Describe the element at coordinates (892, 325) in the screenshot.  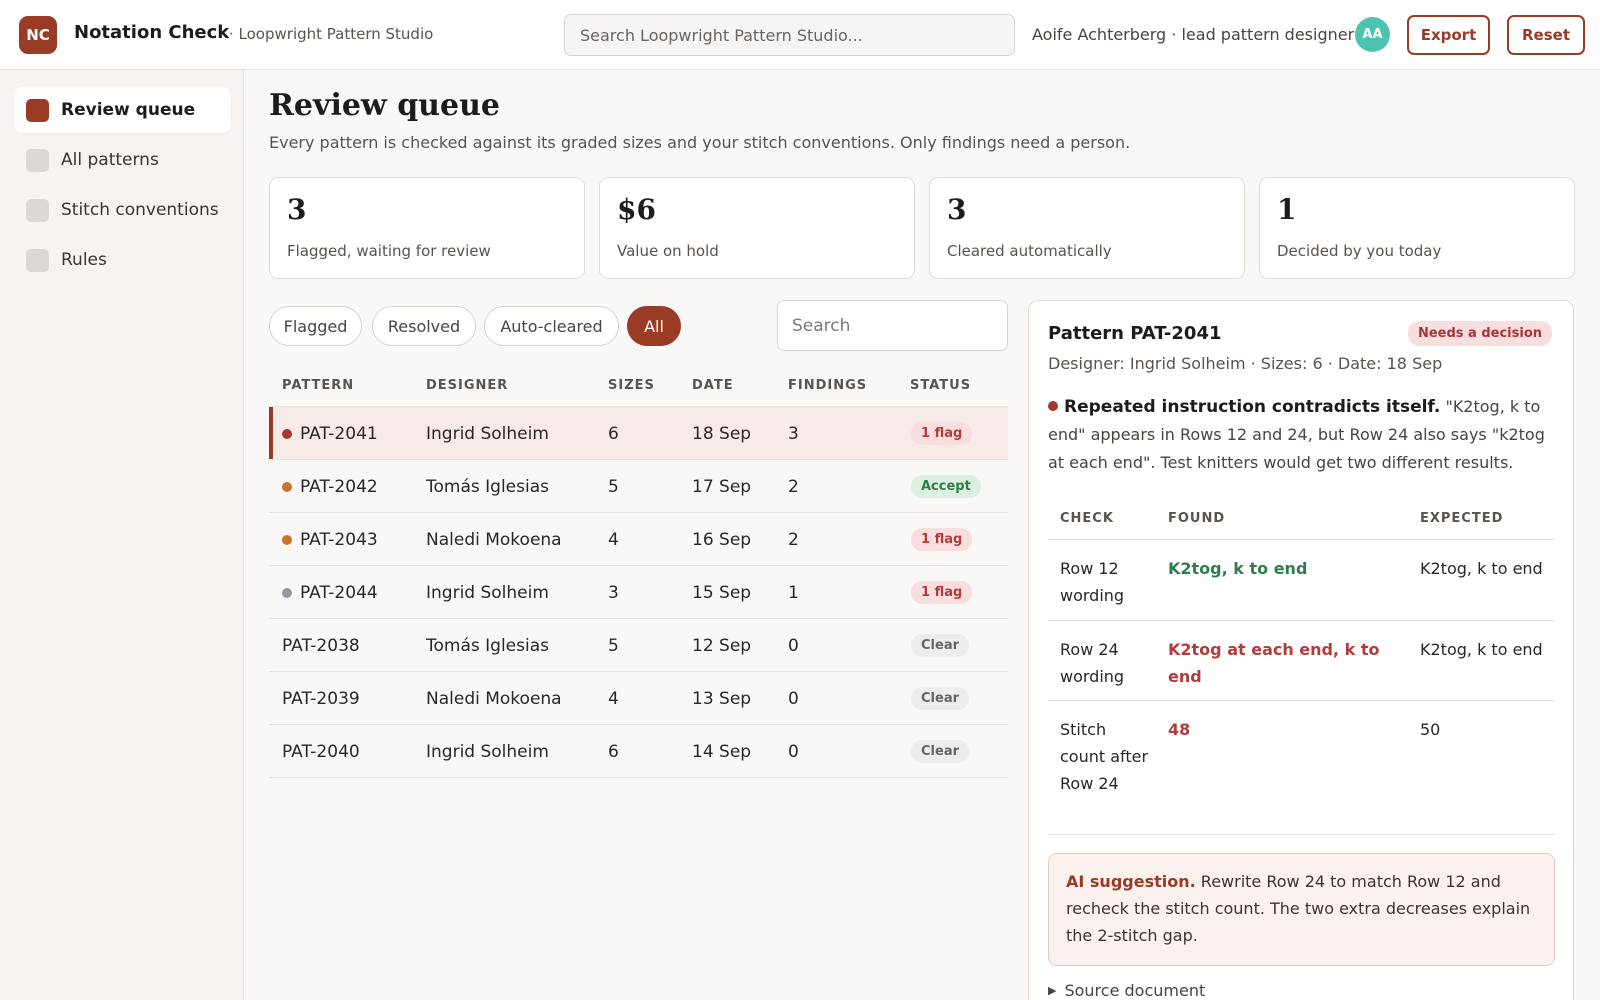
I see `table-search-input` at that location.